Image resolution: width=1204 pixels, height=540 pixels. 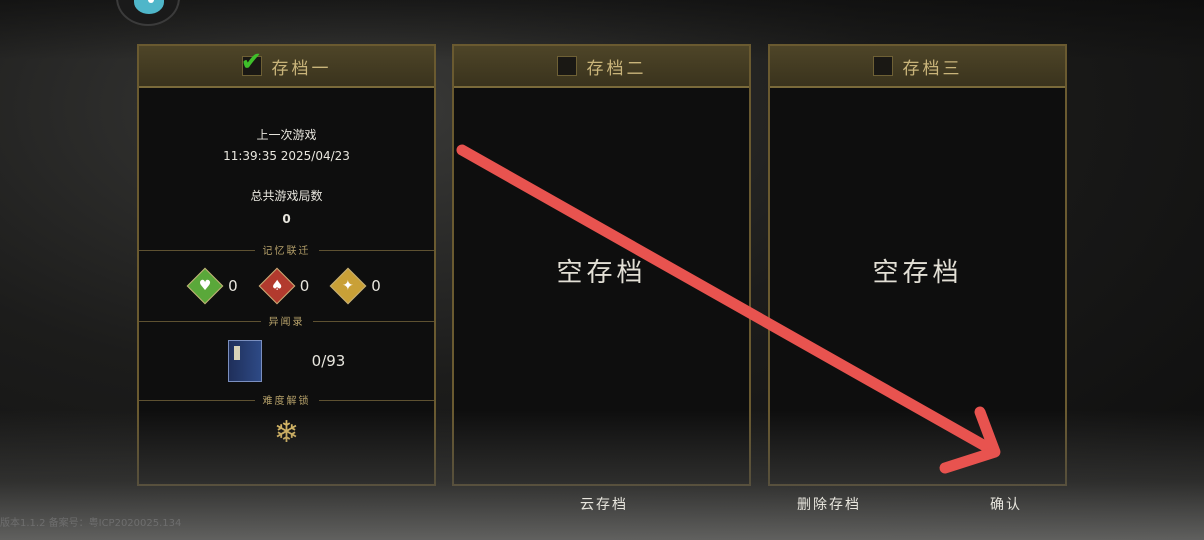 I want to click on gem-green-value: 0, so click(x=233, y=286).